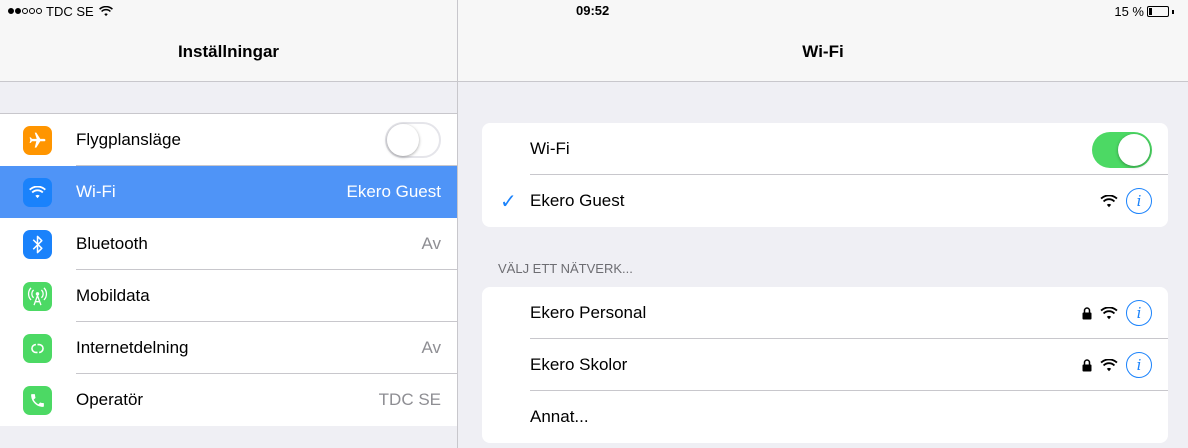 The width and height of the screenshot is (1188, 448). Describe the element at coordinates (37, 140) in the screenshot. I see `airplane-icon` at that location.